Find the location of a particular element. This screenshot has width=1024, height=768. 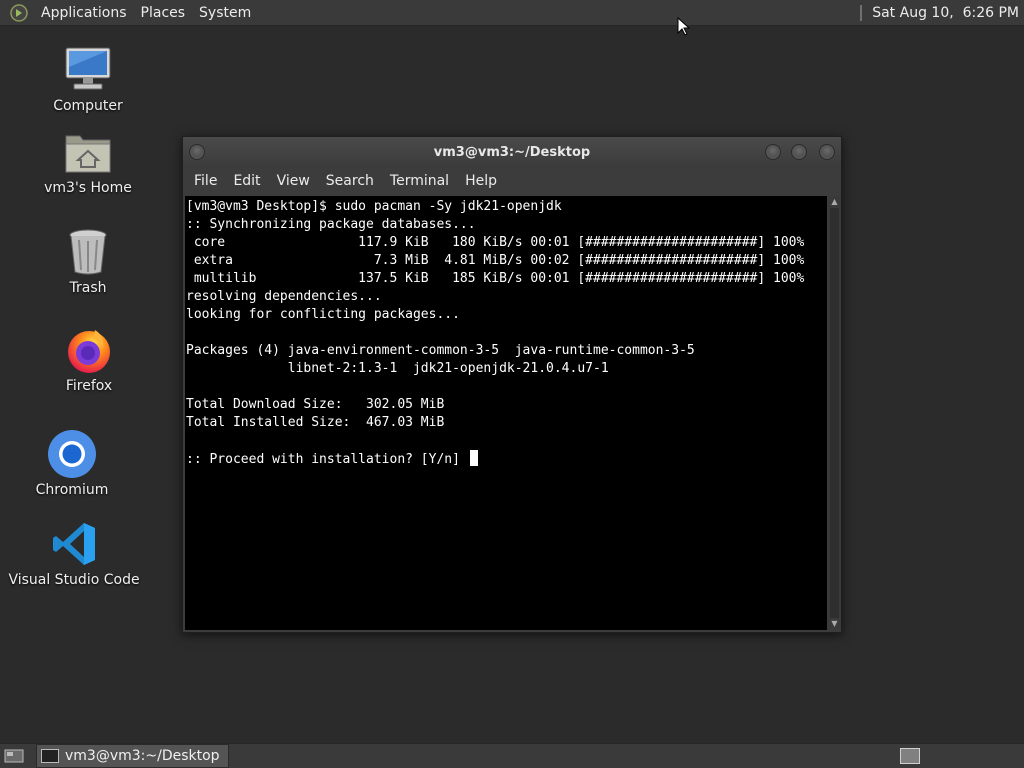

workspace-switcher is located at coordinates (910, 756).